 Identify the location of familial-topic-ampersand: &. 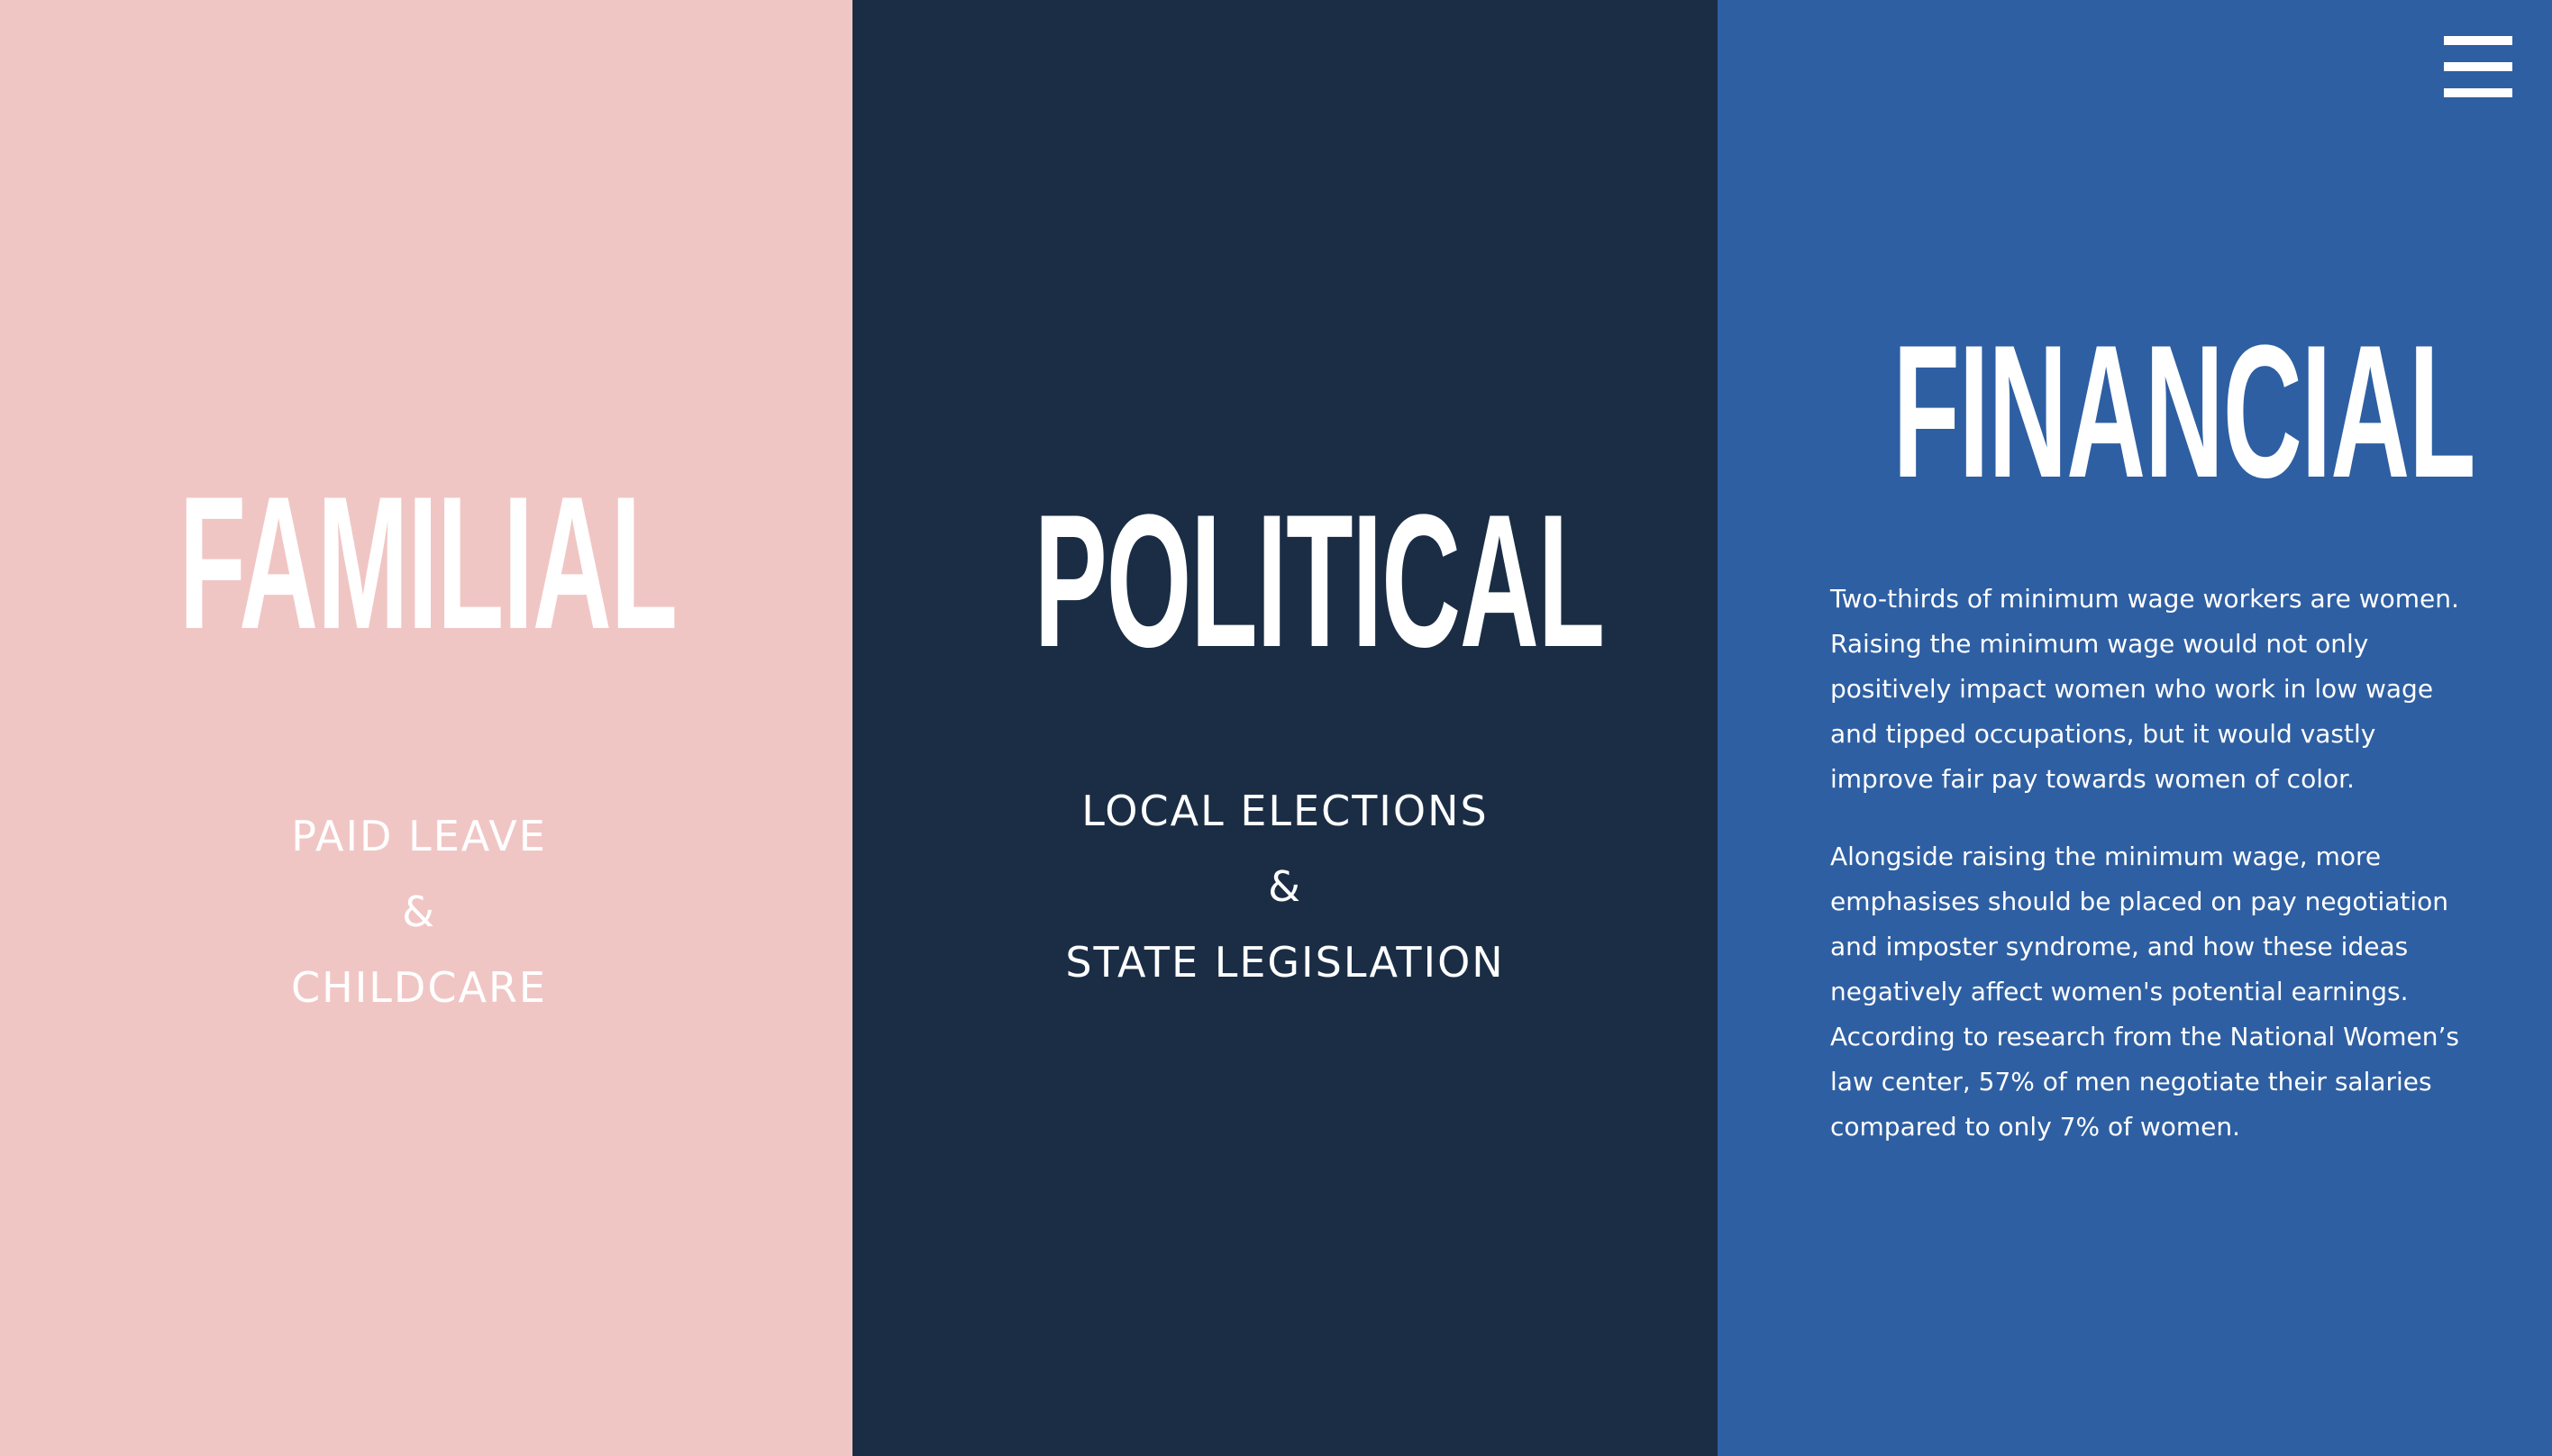
(419, 912).